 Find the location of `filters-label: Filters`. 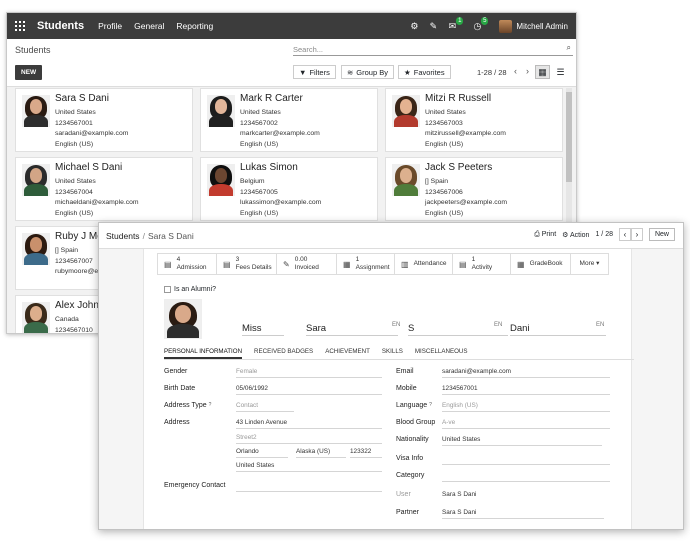

filters-label: Filters is located at coordinates (319, 72).